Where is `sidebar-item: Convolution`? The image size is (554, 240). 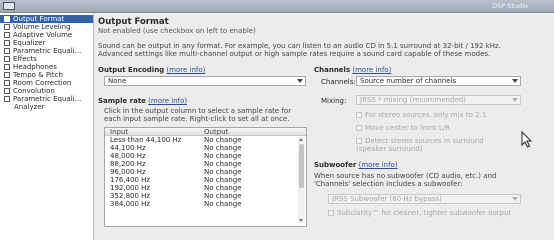 sidebar-item: Convolution is located at coordinates (46, 91).